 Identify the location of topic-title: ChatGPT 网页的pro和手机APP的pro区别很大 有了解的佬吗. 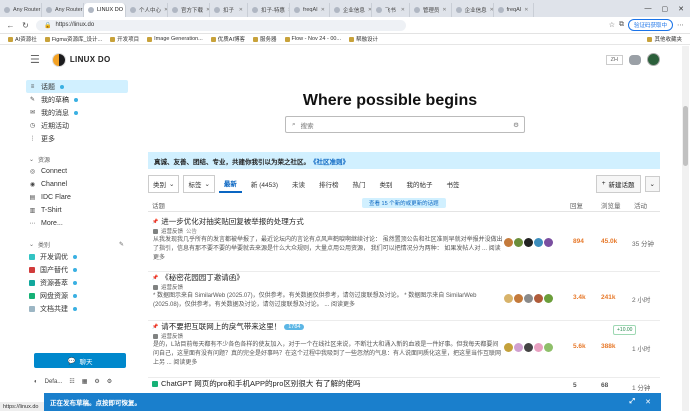
(256, 383).